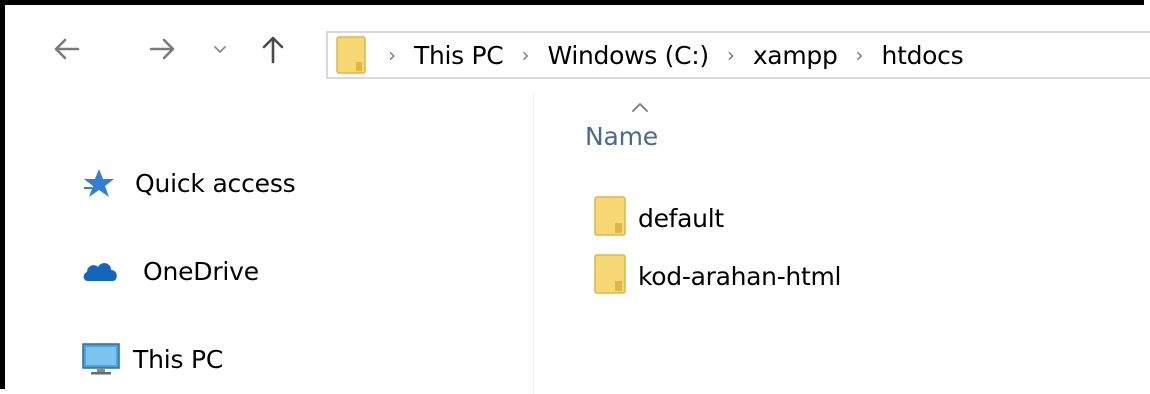 This screenshot has height=394, width=1150. What do you see at coordinates (178, 359) in the screenshot?
I see `sidebar-item-label: This PC` at bounding box center [178, 359].